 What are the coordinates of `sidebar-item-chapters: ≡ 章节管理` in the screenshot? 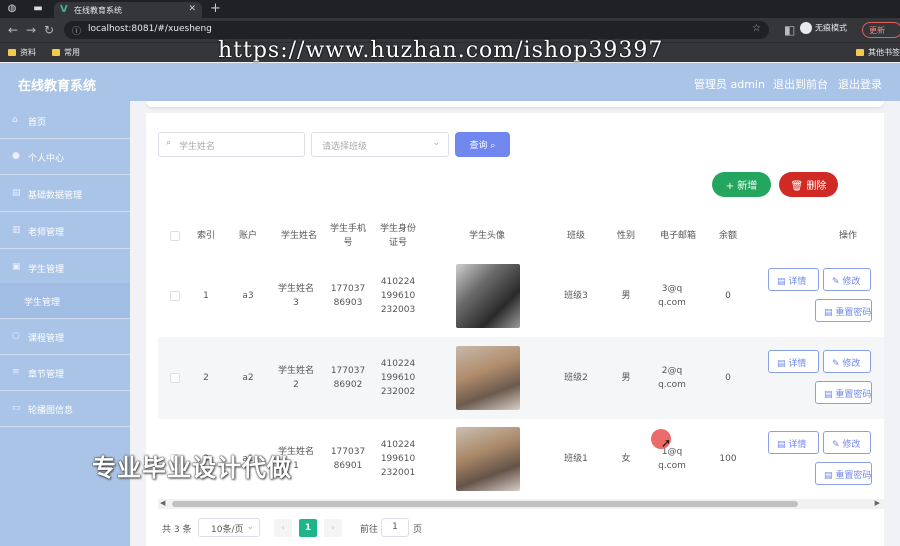 It's located at (65, 373).